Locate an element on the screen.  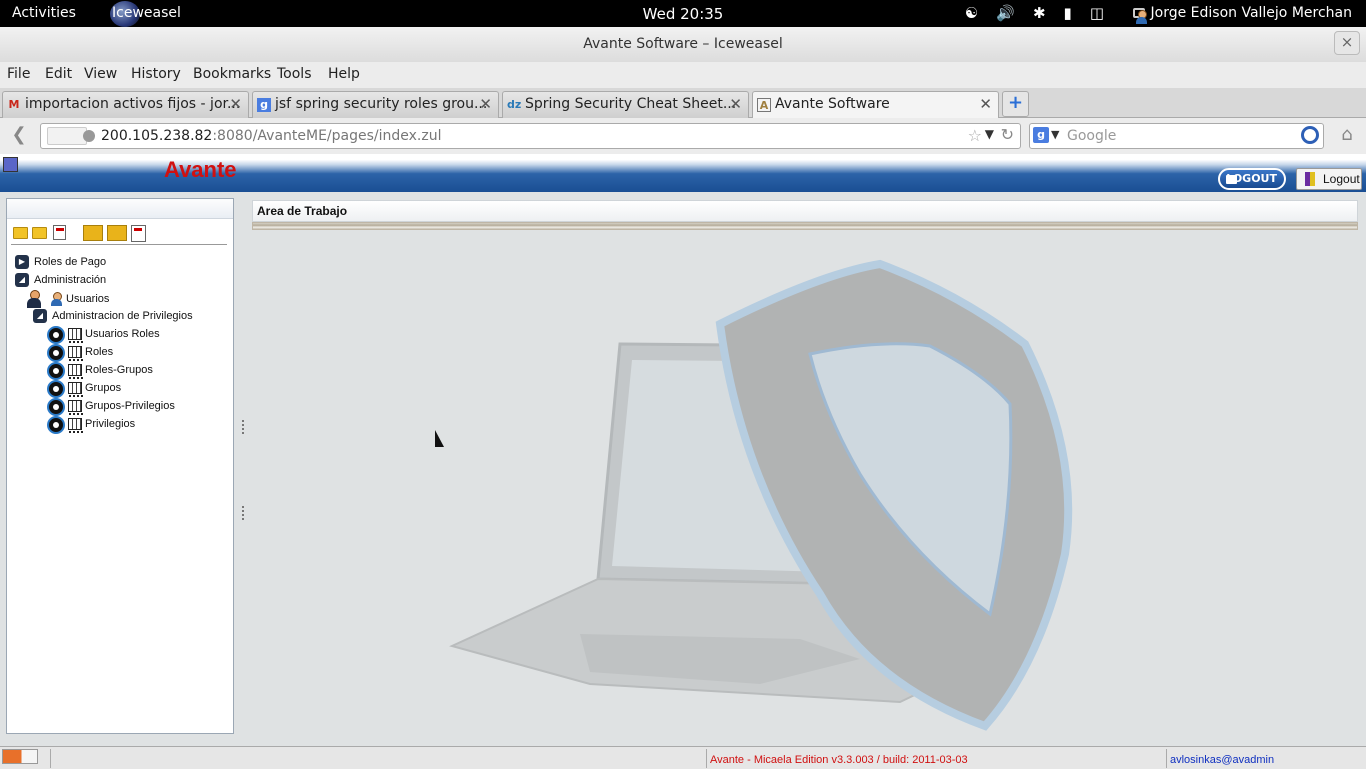
dzone-favicon-icon: dz is located at coordinates (514, 104).